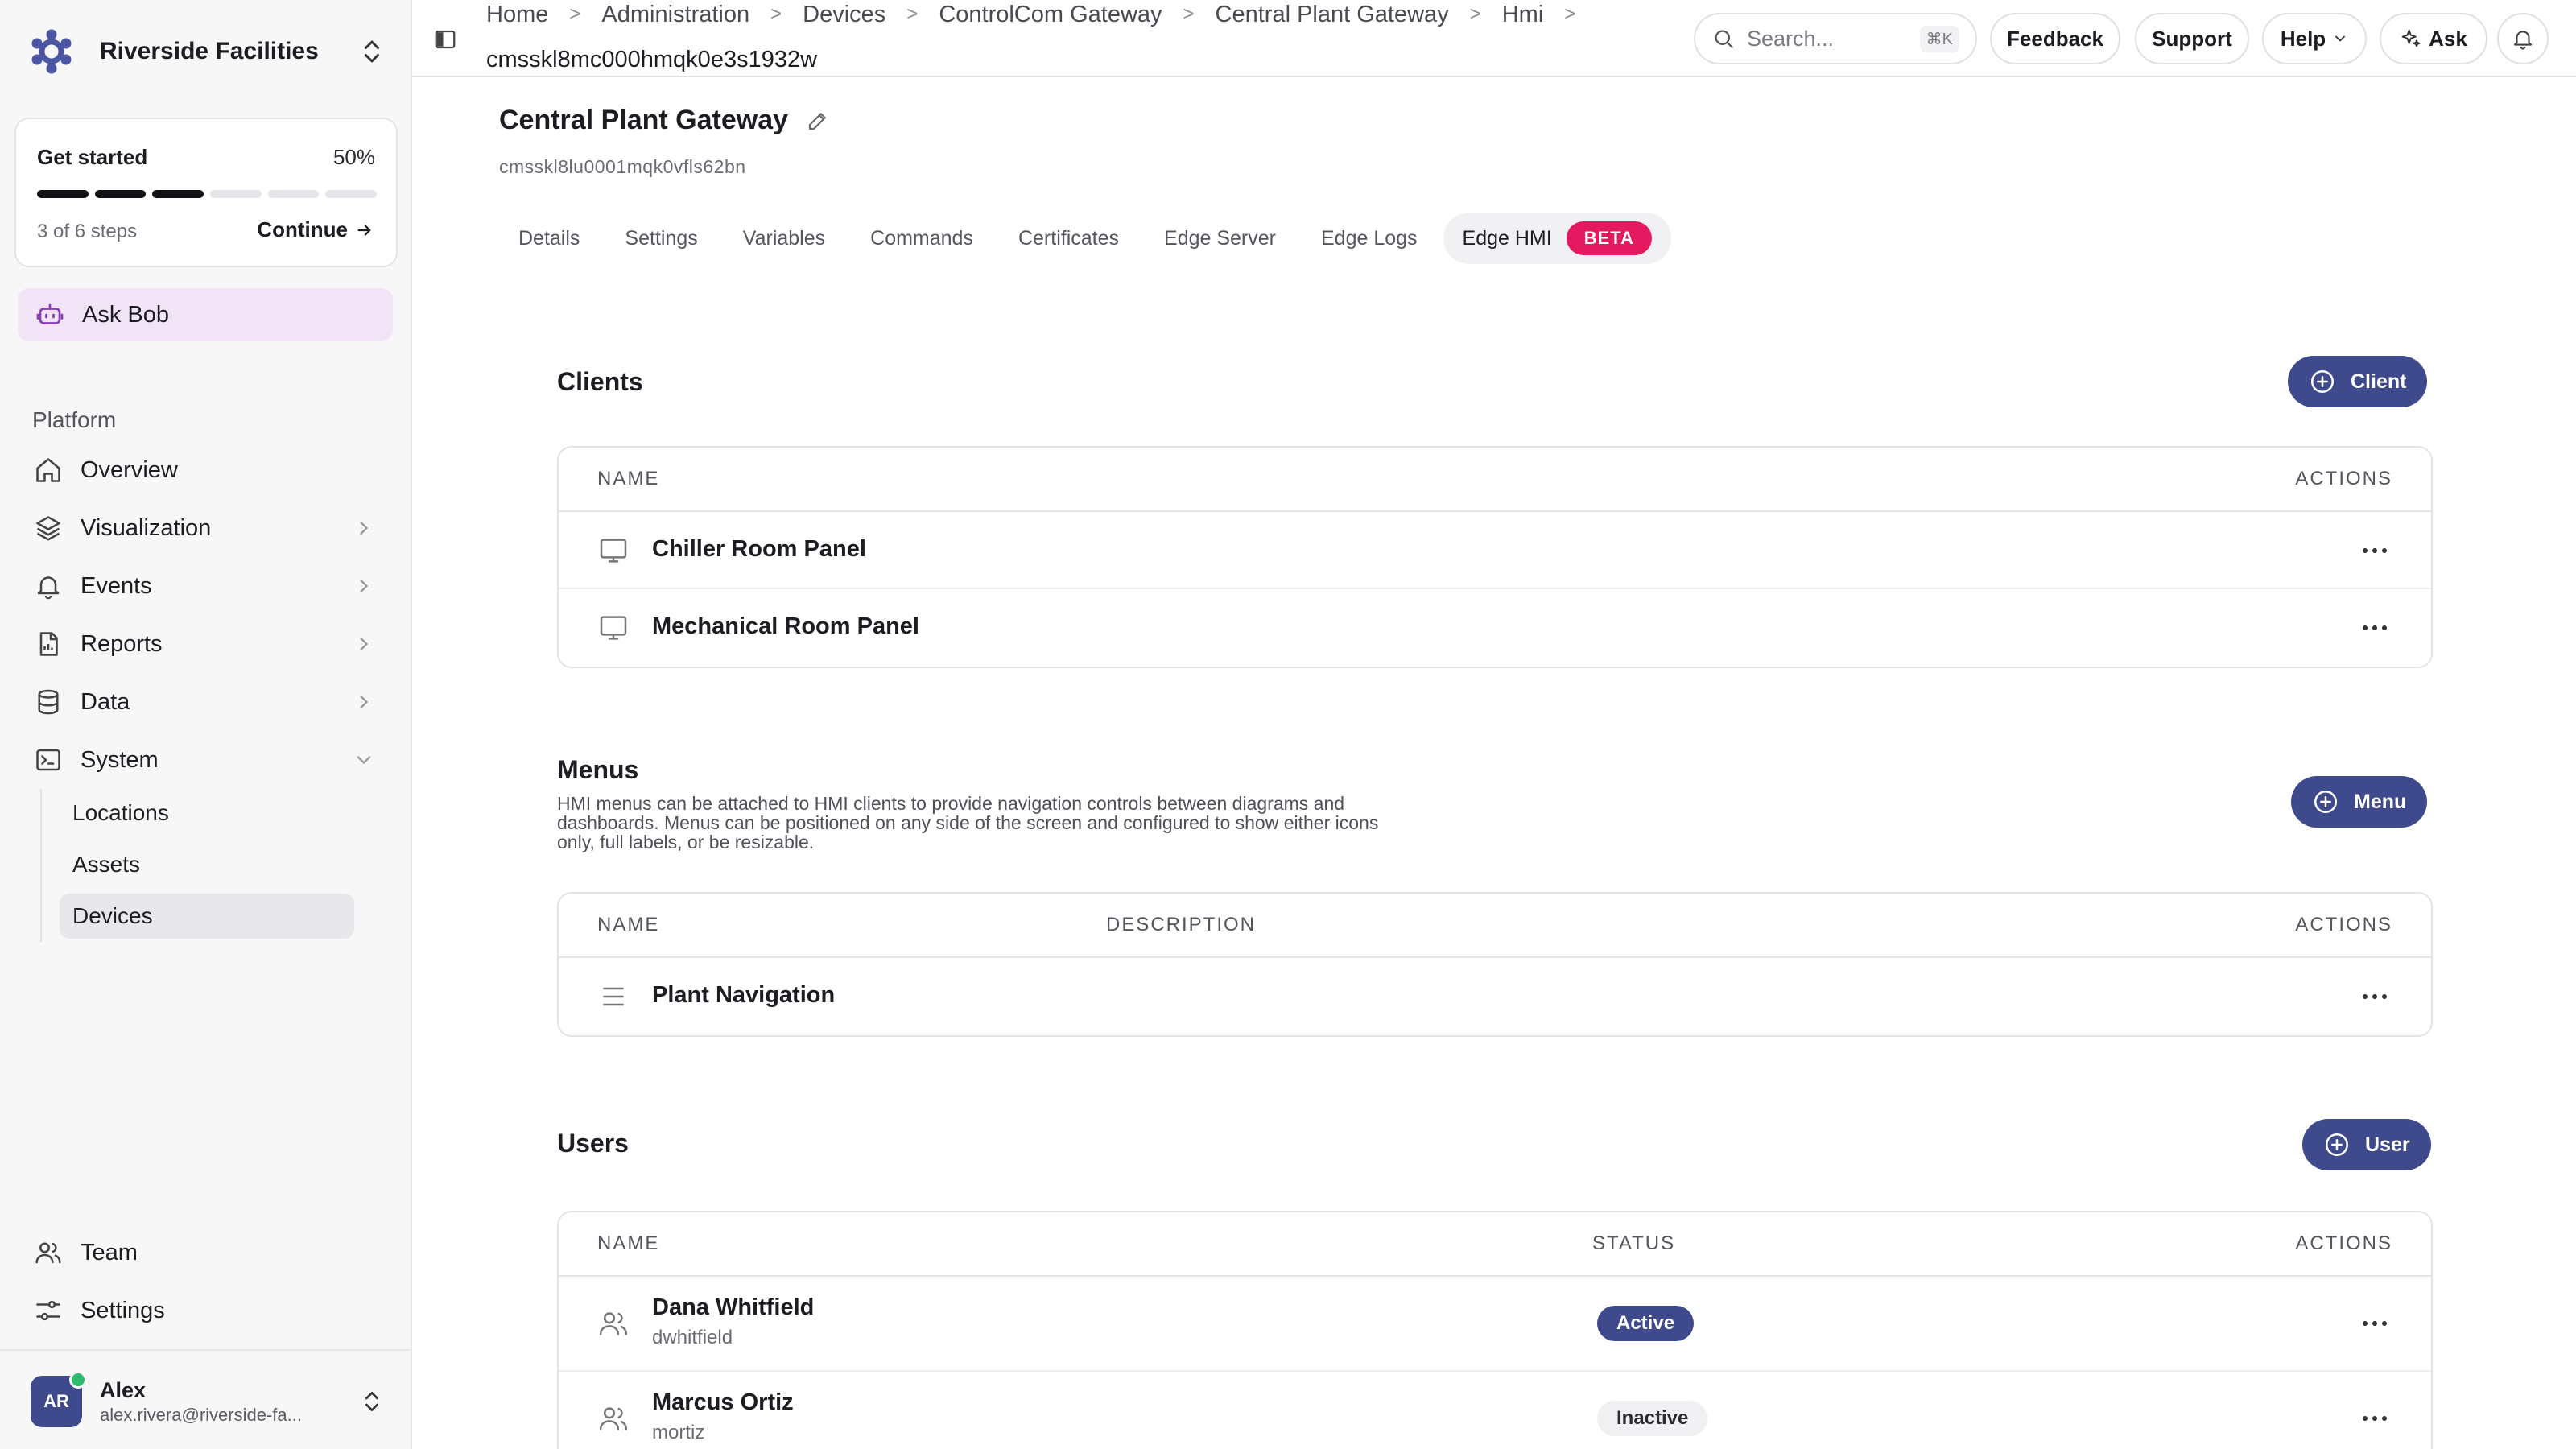  Describe the element at coordinates (205, 1252) in the screenshot. I see `nav-team: Team` at that location.